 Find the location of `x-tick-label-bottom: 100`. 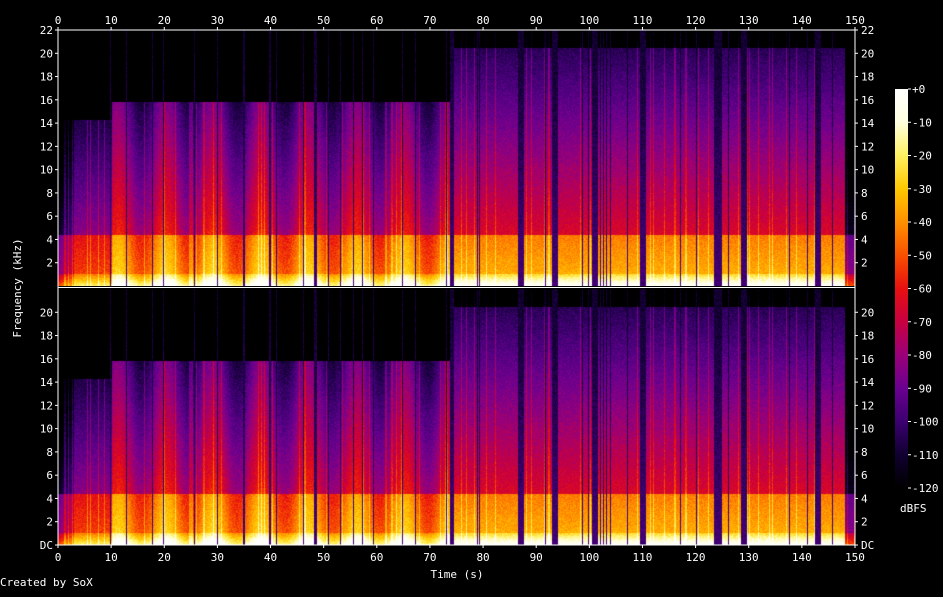

x-tick-label-bottom: 100 is located at coordinates (589, 557).